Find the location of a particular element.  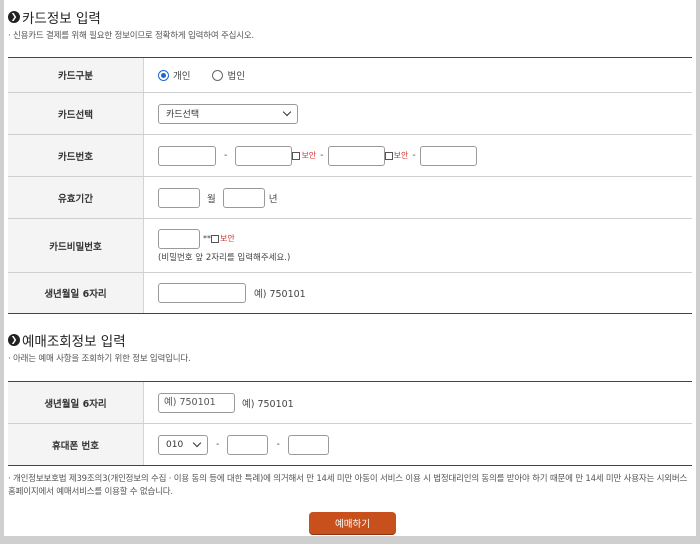

birth-row: 생년월일 6자리 예) 750101 is located at coordinates (350, 293).